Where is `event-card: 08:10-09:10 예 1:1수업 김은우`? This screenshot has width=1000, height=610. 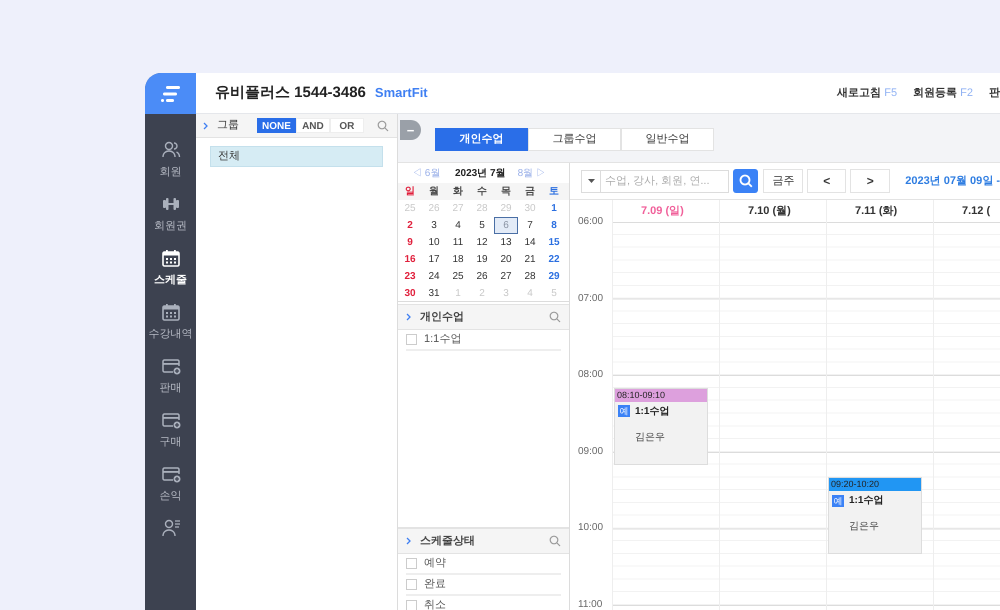
event-card: 08:10-09:10 예 1:1수업 김은우 is located at coordinates (661, 426).